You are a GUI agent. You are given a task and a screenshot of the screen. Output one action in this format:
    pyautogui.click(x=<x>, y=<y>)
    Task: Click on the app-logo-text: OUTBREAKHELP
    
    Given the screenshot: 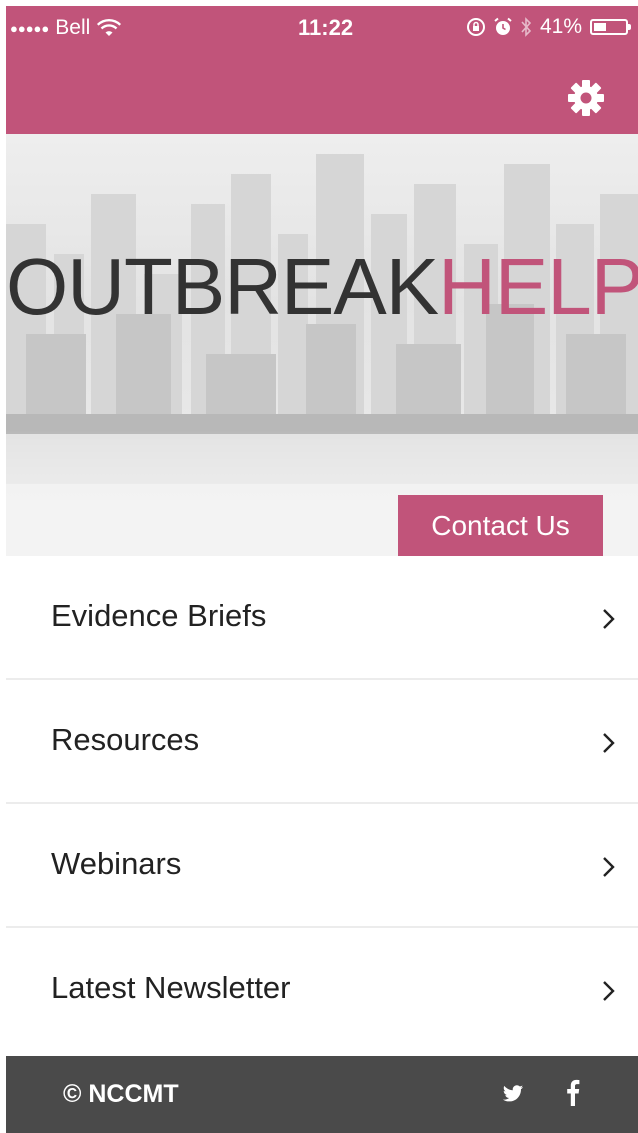 What is the action you would take?
    pyautogui.click(x=322, y=287)
    